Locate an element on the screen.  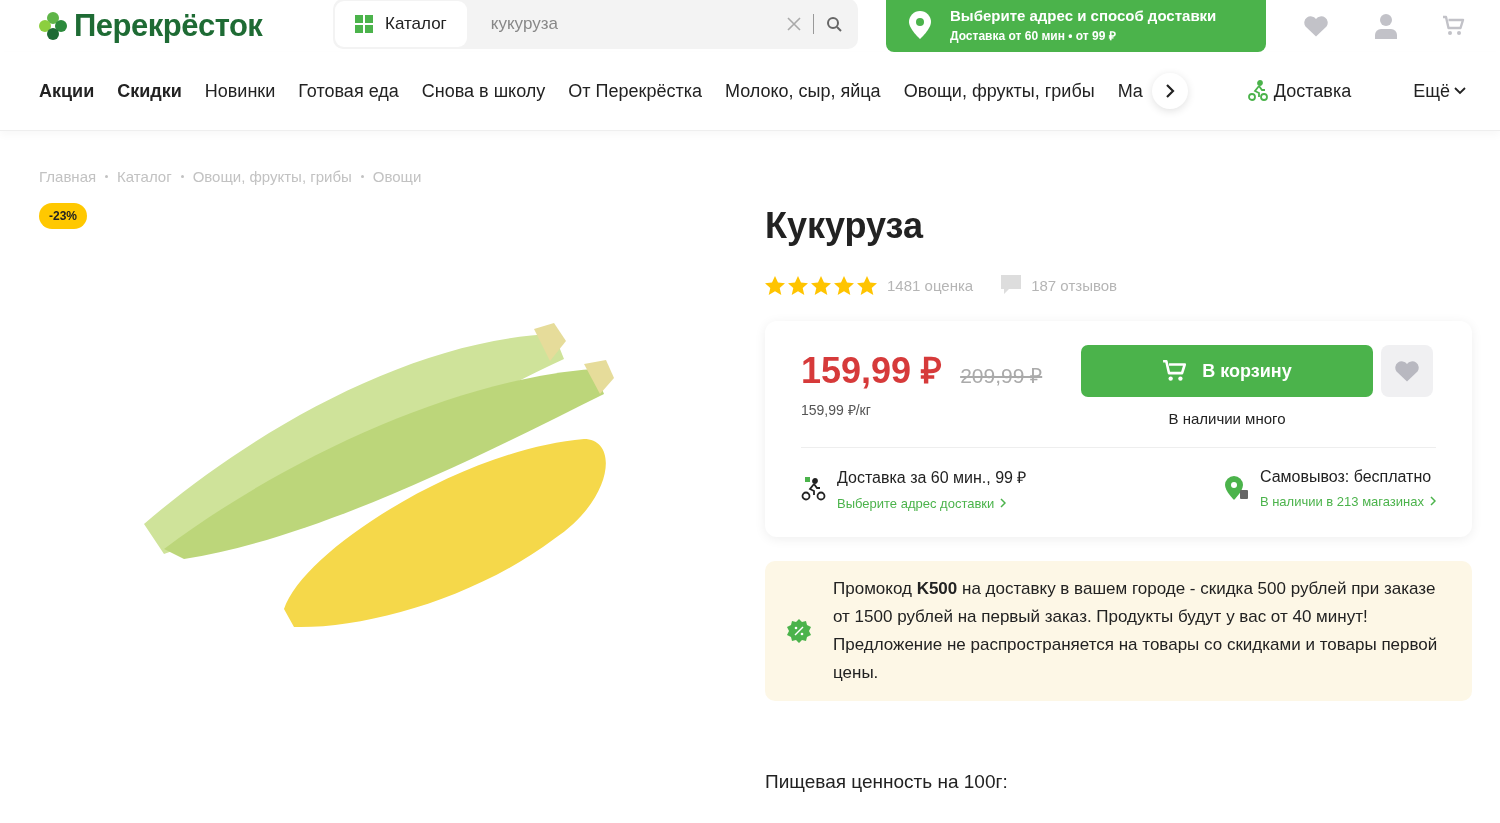
close-icon is located at coordinates (794, 24).